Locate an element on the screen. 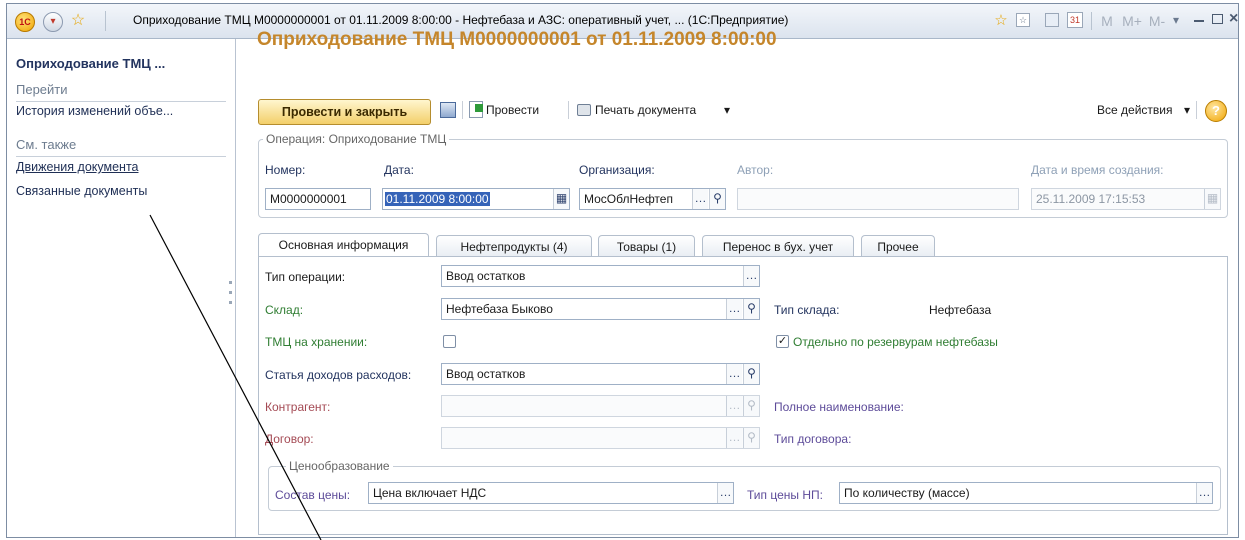  separate-tanks-label: Отдельно по резервурам нефтебазы is located at coordinates (895, 342).